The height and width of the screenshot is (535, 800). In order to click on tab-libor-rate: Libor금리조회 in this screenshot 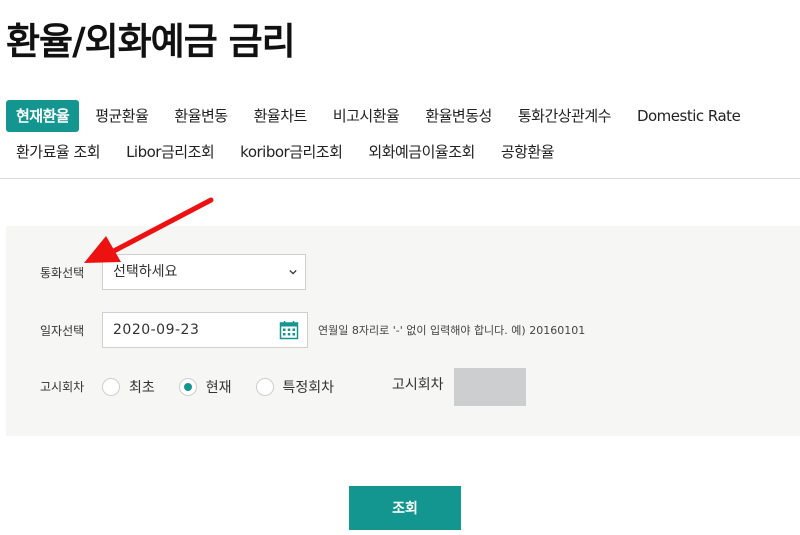, I will do `click(170, 152)`.